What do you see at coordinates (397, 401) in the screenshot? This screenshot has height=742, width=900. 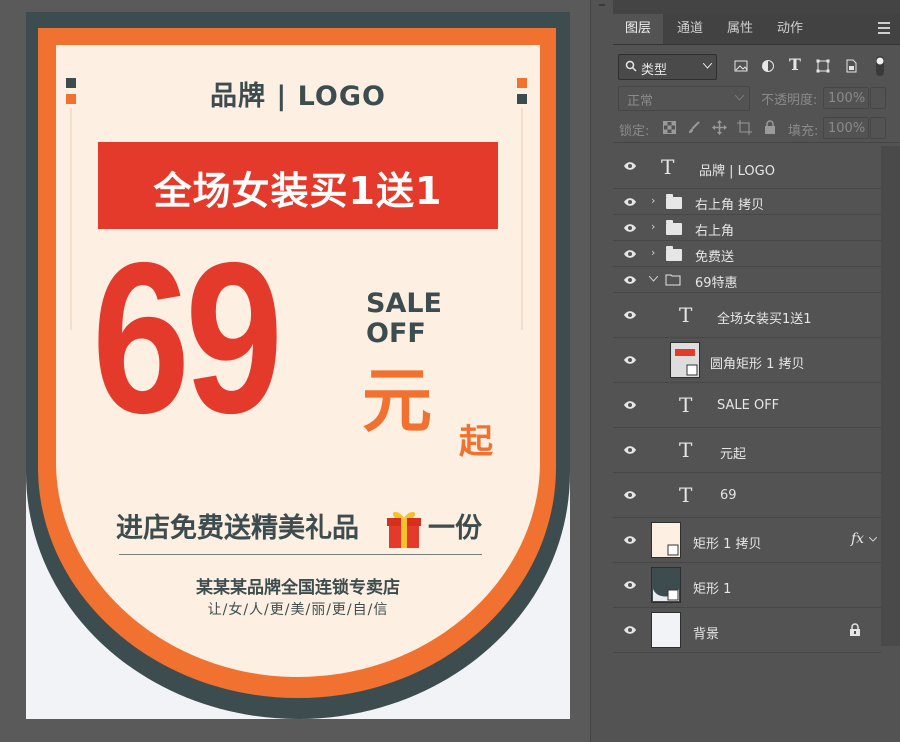 I see `currency-label: 元` at bounding box center [397, 401].